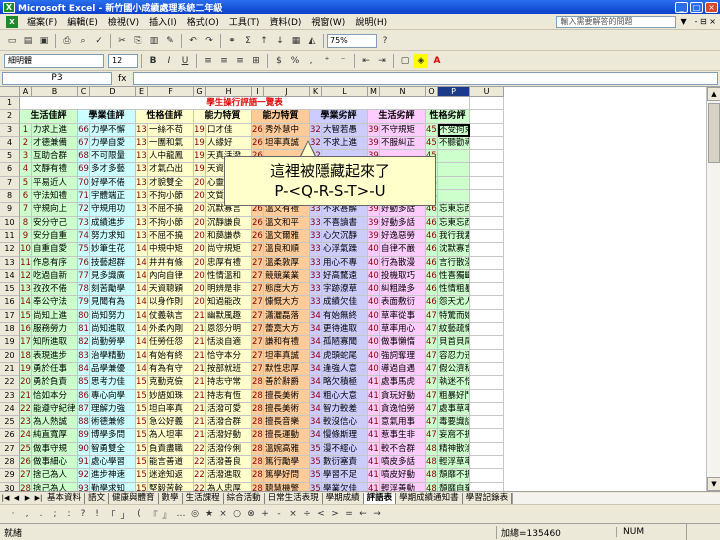 Image resolution: width=720 pixels, height=540 pixels. I want to click on eq-icon: =, so click(349, 514).